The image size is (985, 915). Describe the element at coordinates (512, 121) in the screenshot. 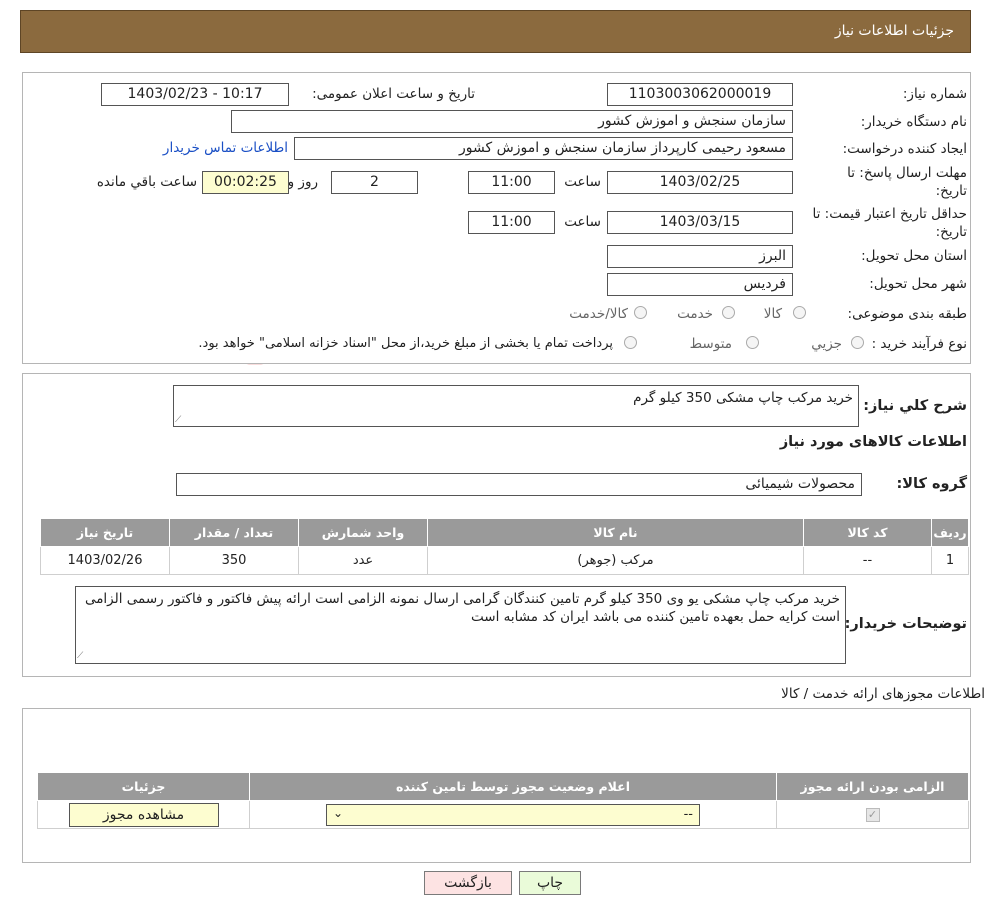

I see `buyer-org-field: سازمان سنجش و اموزش کشور` at that location.